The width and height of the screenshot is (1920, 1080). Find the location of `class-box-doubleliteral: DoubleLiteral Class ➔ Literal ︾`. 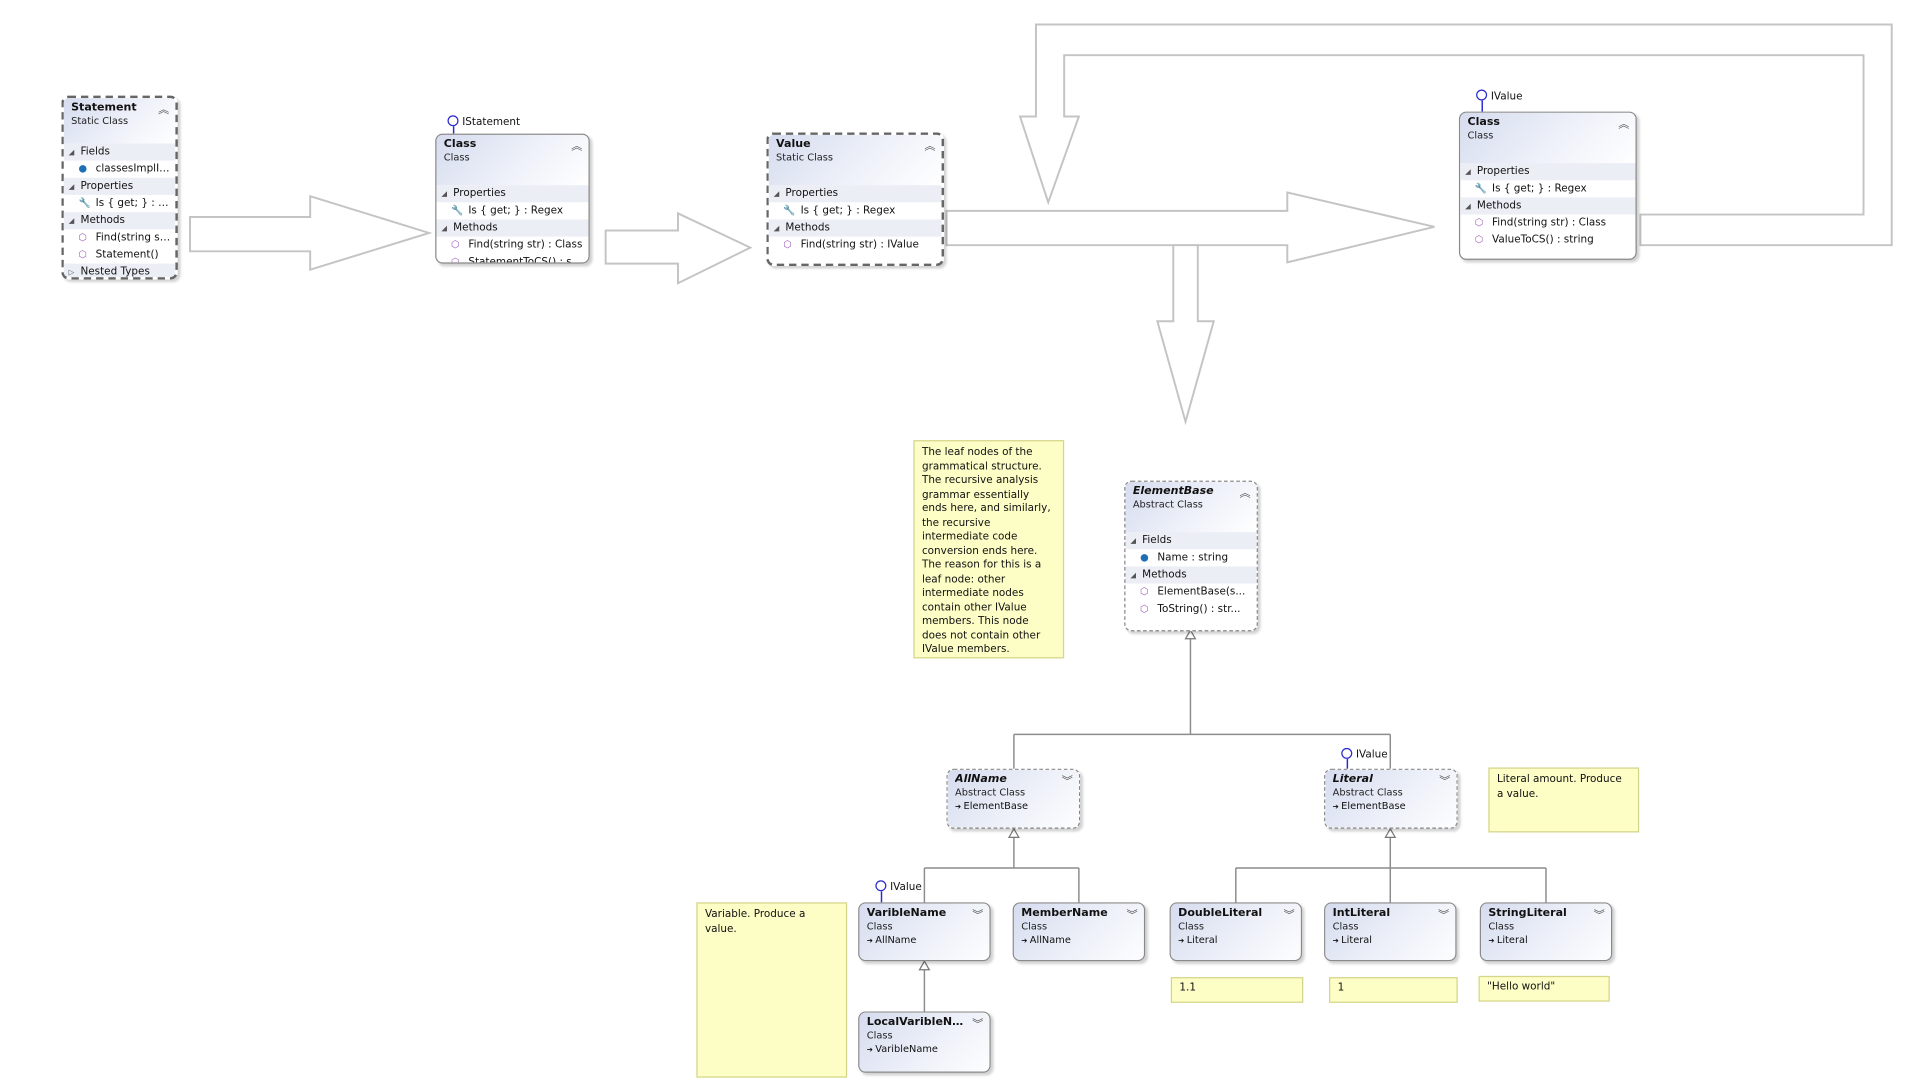

class-box-doubleliteral: DoubleLiteral Class ➔ Literal ︾ is located at coordinates (1236, 932).